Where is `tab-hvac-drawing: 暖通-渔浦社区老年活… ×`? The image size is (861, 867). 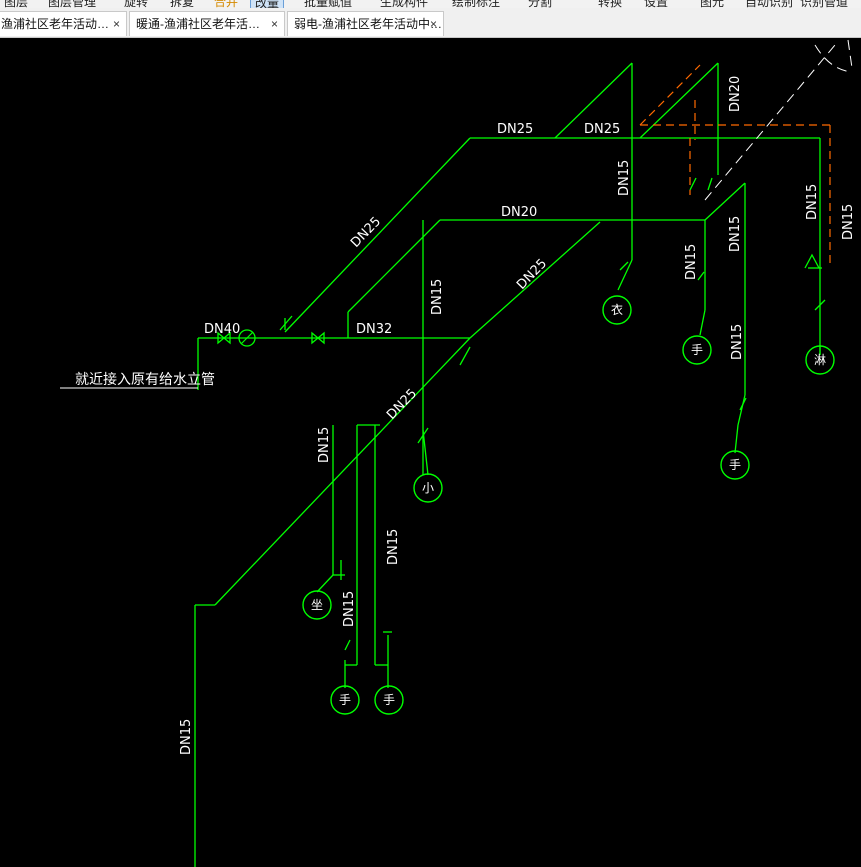 tab-hvac-drawing: 暖通-渔浦社区老年活… × is located at coordinates (207, 23).